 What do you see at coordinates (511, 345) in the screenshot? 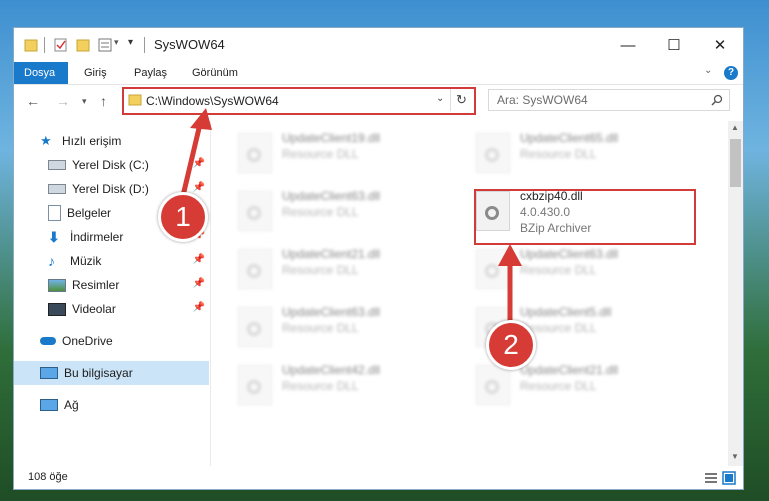
I see `step-two-badge: 2` at bounding box center [511, 345].